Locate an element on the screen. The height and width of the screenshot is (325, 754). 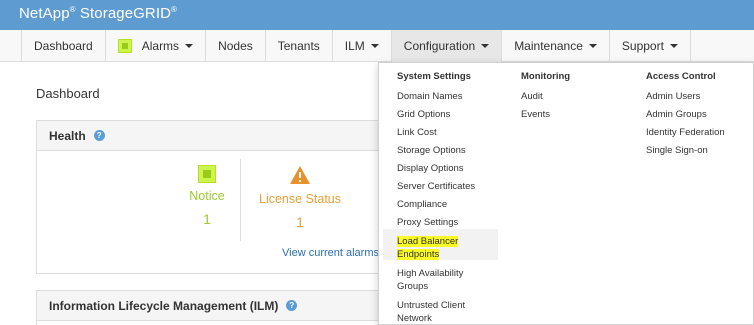
page-title: Dashboard is located at coordinates (68, 93).